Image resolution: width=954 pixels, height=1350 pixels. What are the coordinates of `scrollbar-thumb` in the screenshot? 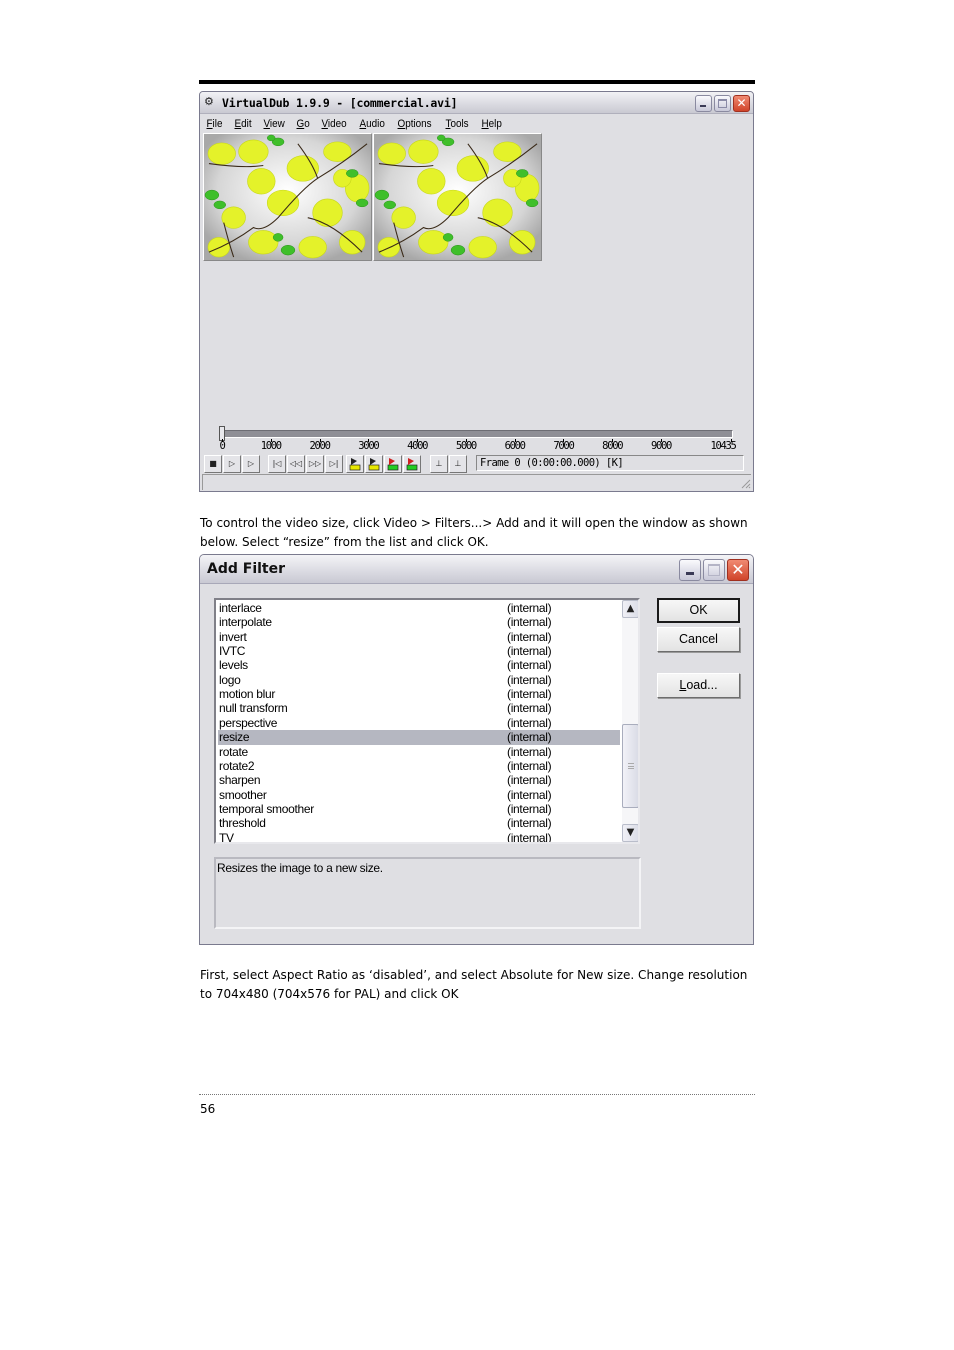 It's located at (630, 766).